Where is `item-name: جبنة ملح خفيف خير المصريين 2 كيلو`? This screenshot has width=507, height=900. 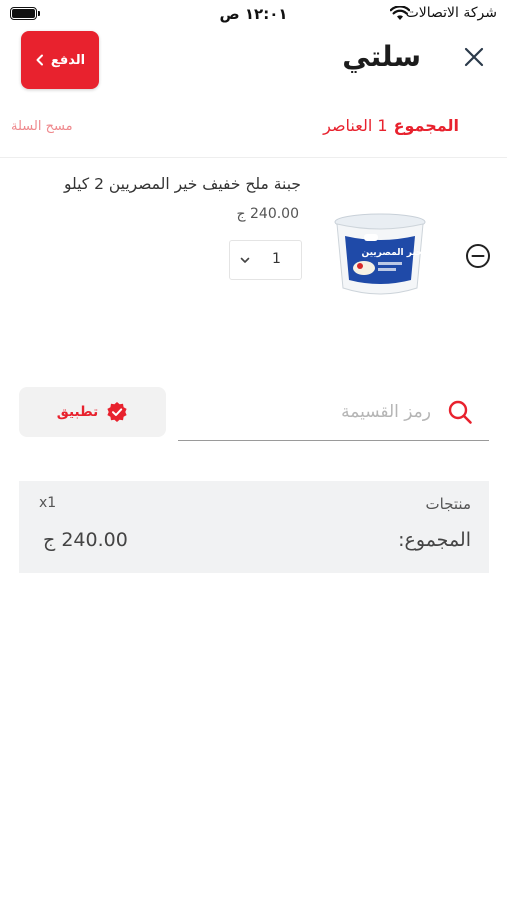
item-name: جبنة ملح خفيف خير المصريين 2 كيلو is located at coordinates (182, 184).